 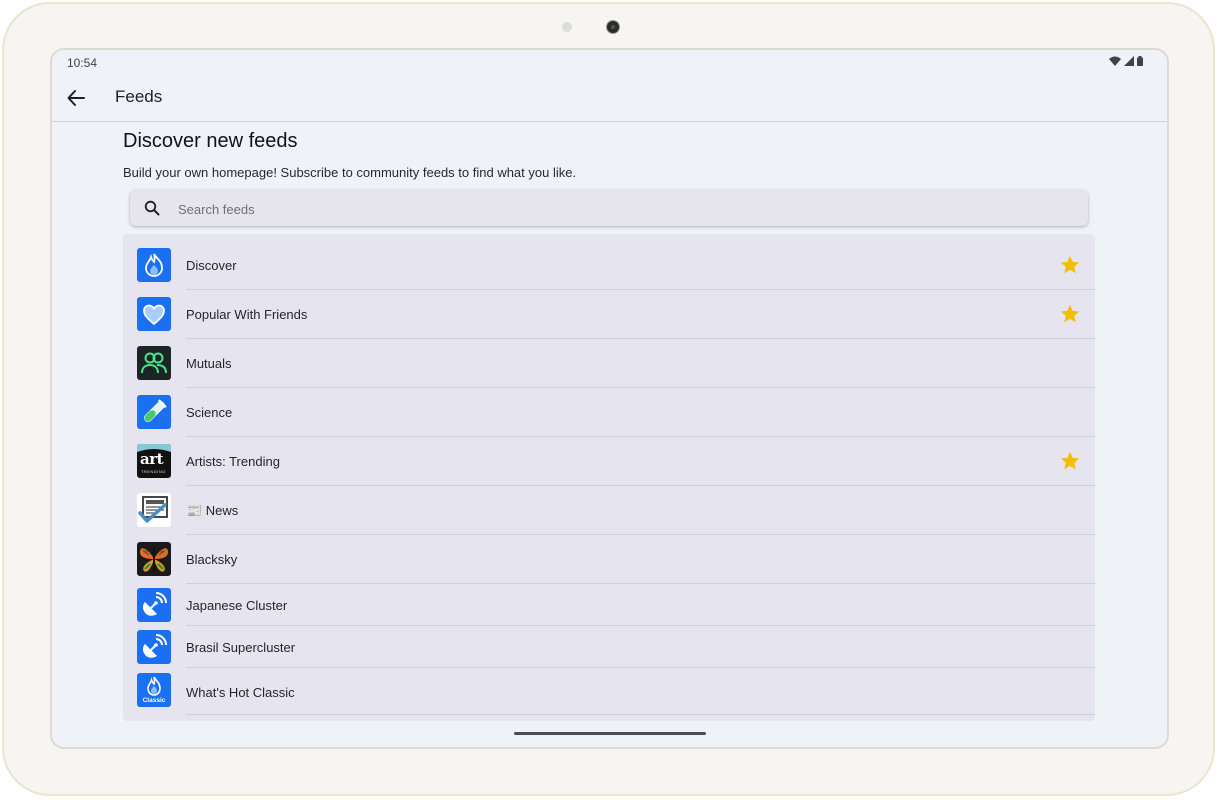 I want to click on front-camera, so click(x=613, y=27).